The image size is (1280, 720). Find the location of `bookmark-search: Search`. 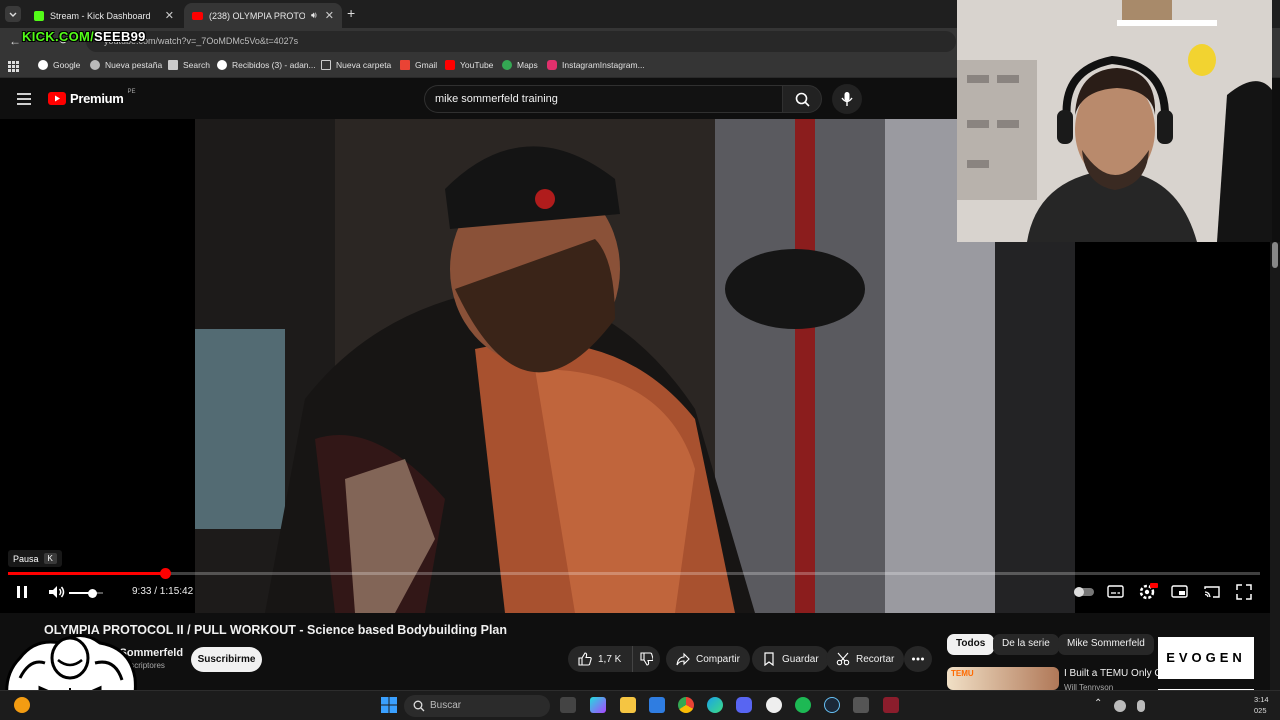

bookmark-search: Search is located at coordinates (189, 65).